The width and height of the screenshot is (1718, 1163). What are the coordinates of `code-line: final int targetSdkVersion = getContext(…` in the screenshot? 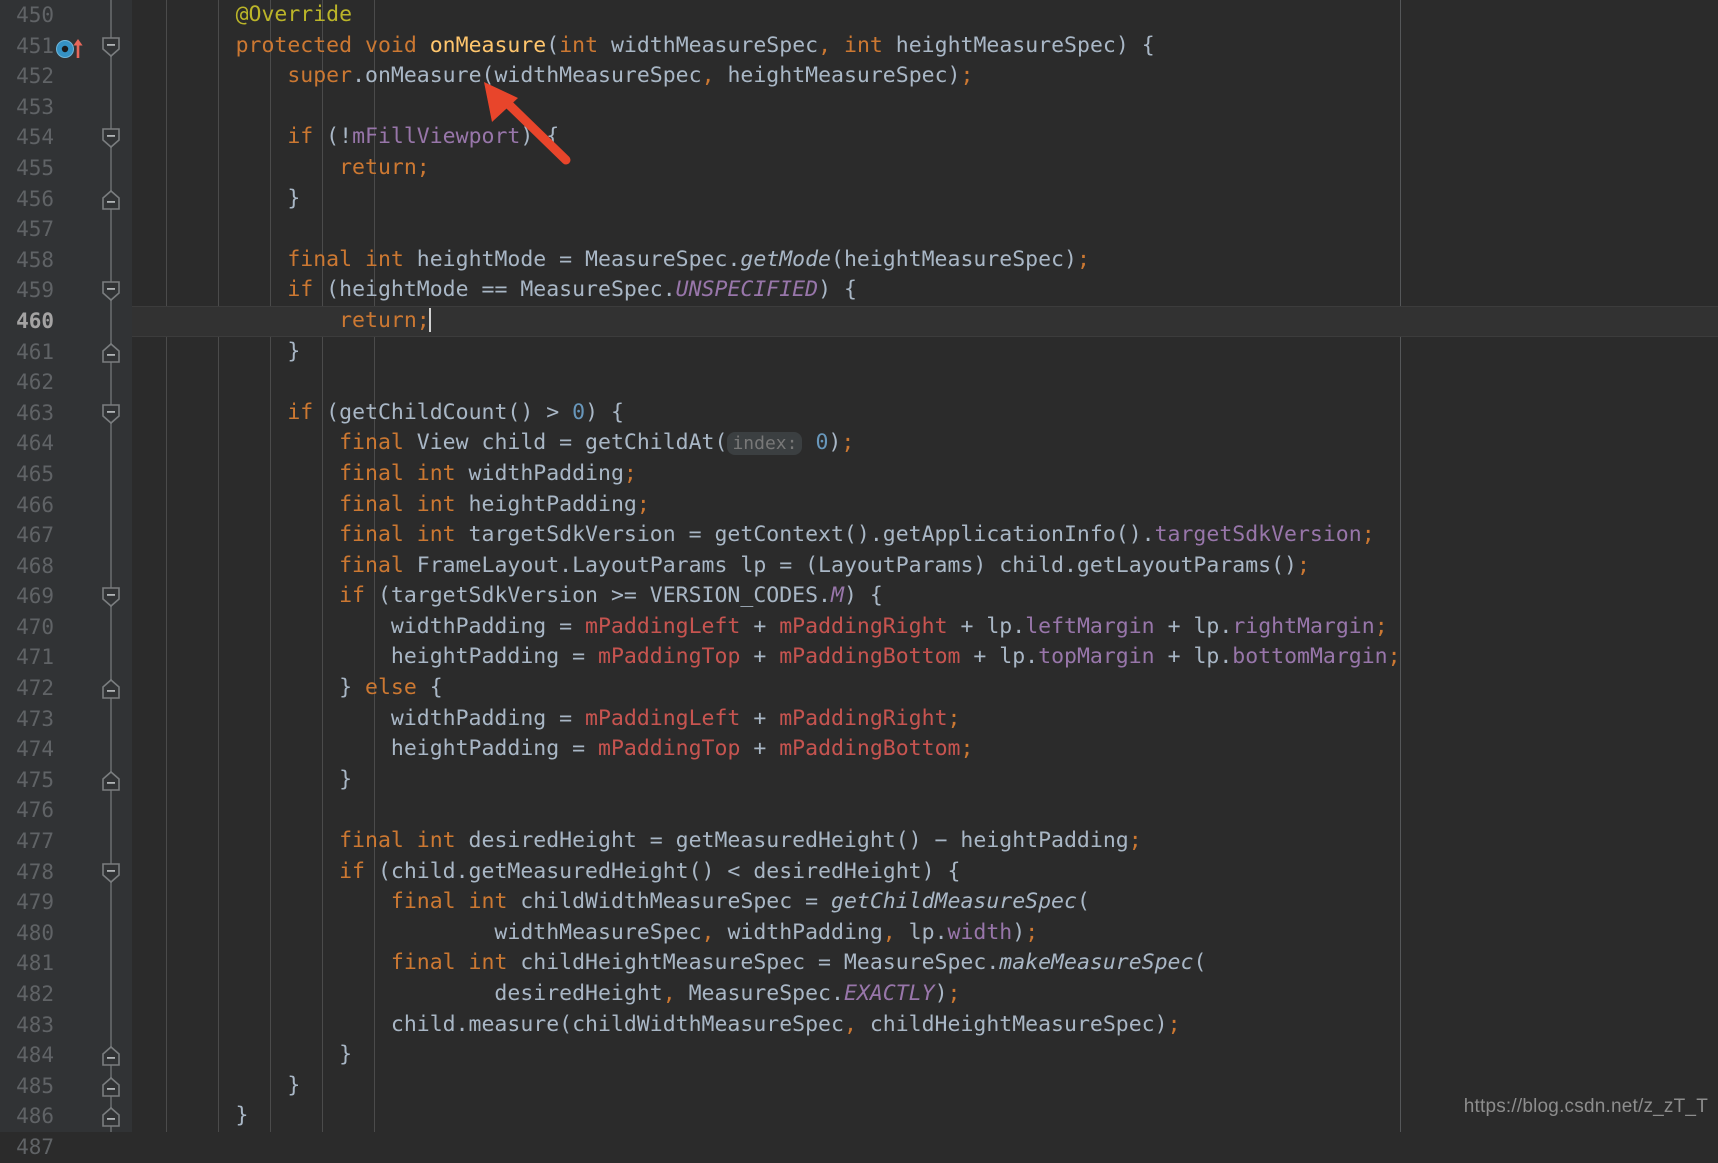 It's located at (925, 535).